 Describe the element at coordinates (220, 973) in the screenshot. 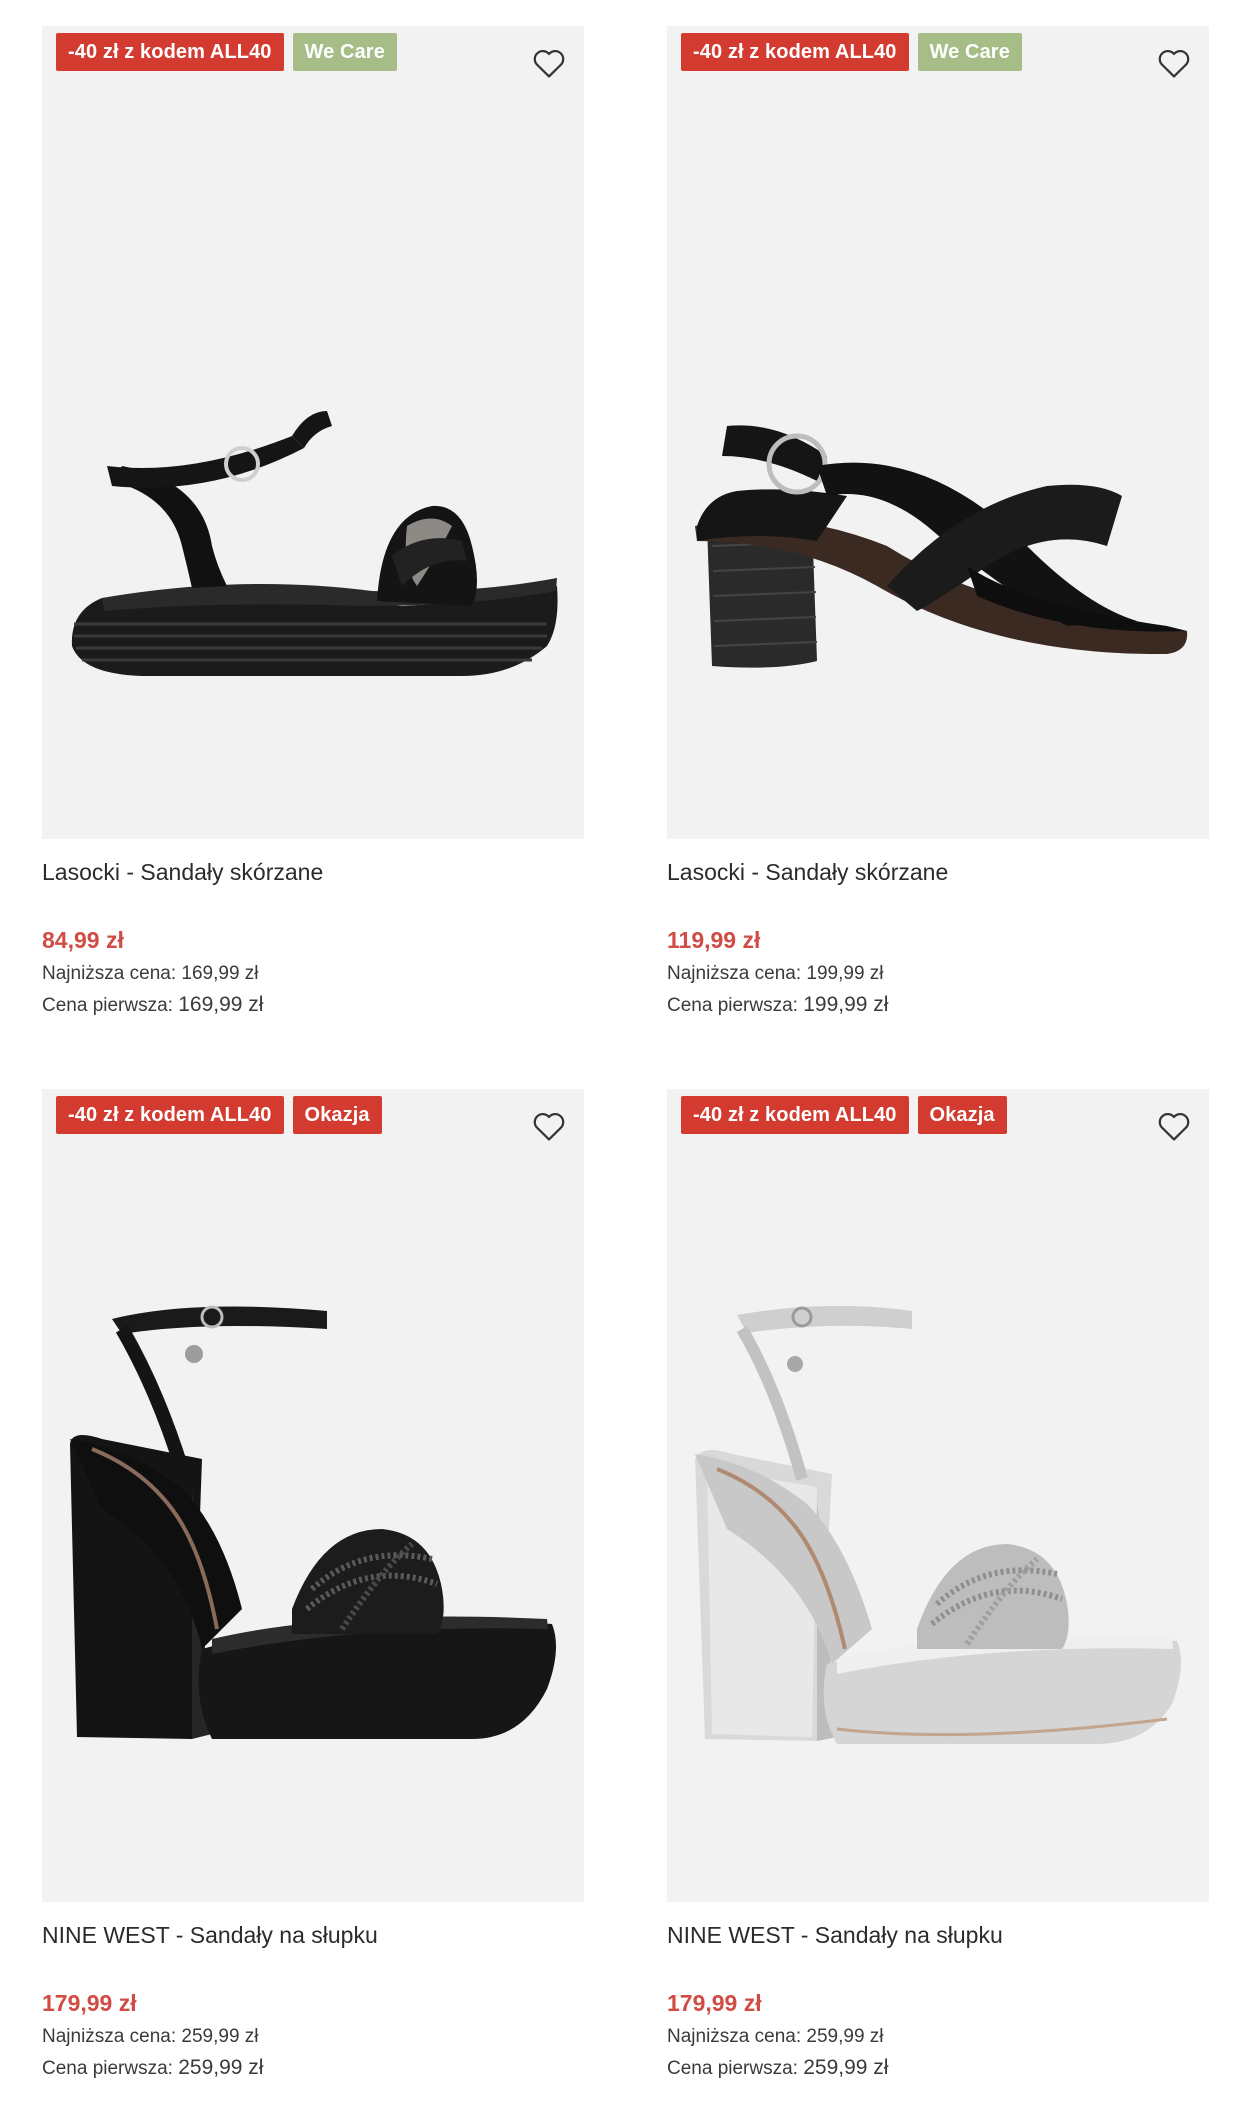

I see `lowest-price-value: 169,99 zł` at that location.